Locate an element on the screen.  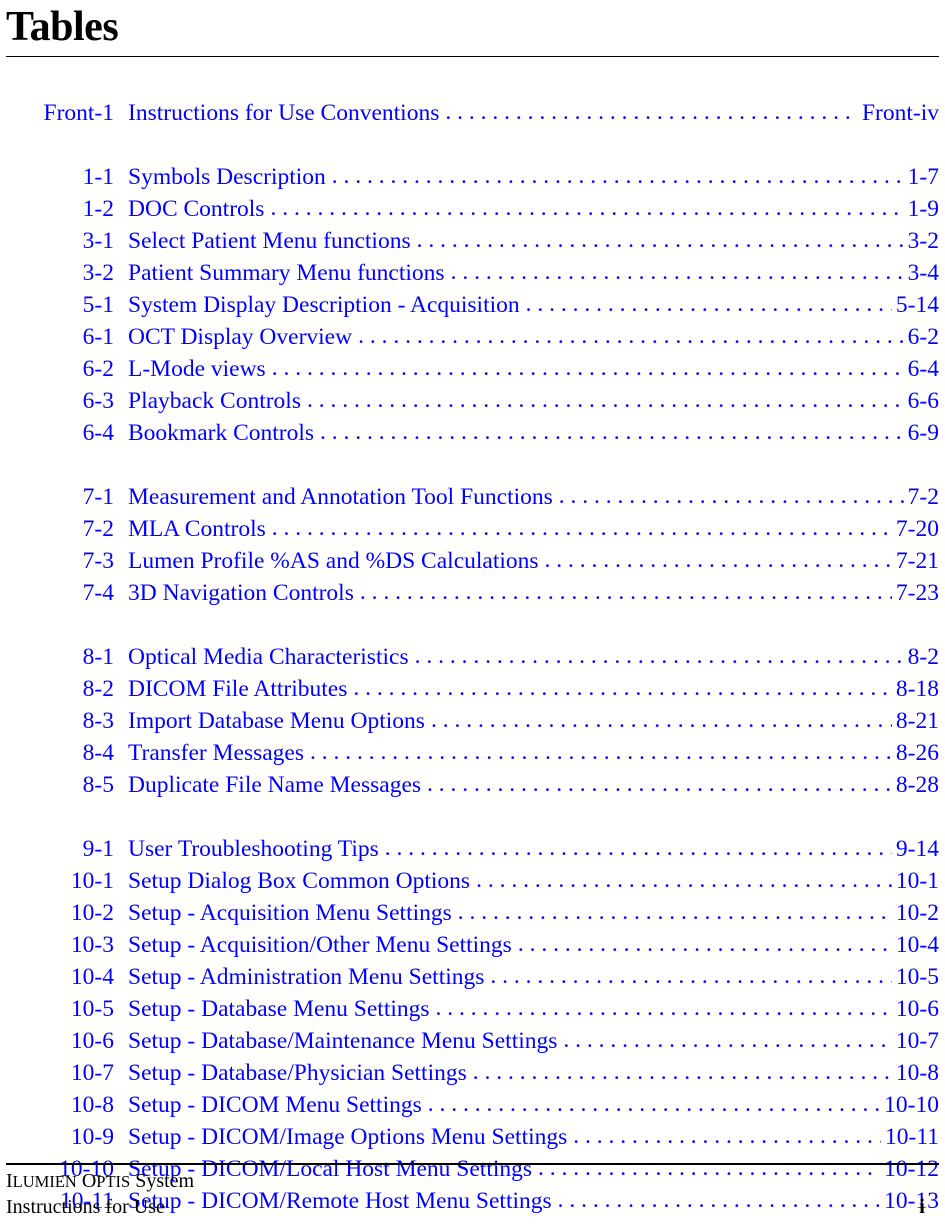
toc-entry: 8-1 Optical Media Characteristics 8-2 is located at coordinates (472, 657).